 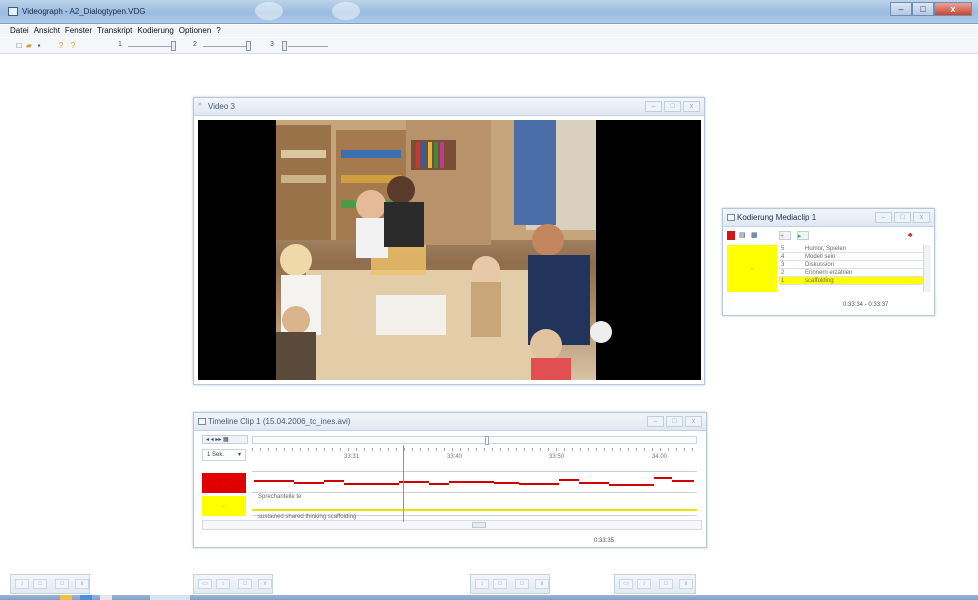 I want to click on track-color-red: .., so click(x=224, y=483).